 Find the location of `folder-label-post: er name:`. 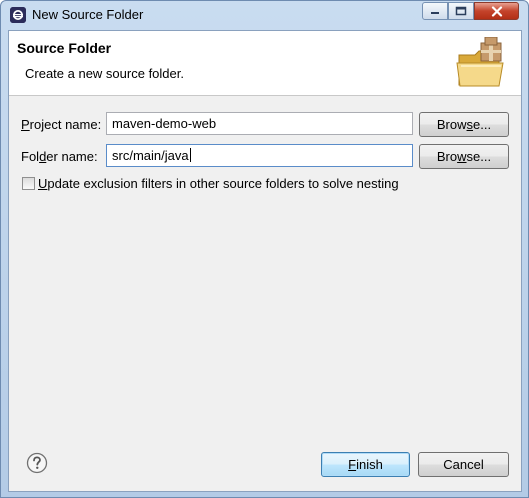

folder-label-post: er name: is located at coordinates (72, 156).